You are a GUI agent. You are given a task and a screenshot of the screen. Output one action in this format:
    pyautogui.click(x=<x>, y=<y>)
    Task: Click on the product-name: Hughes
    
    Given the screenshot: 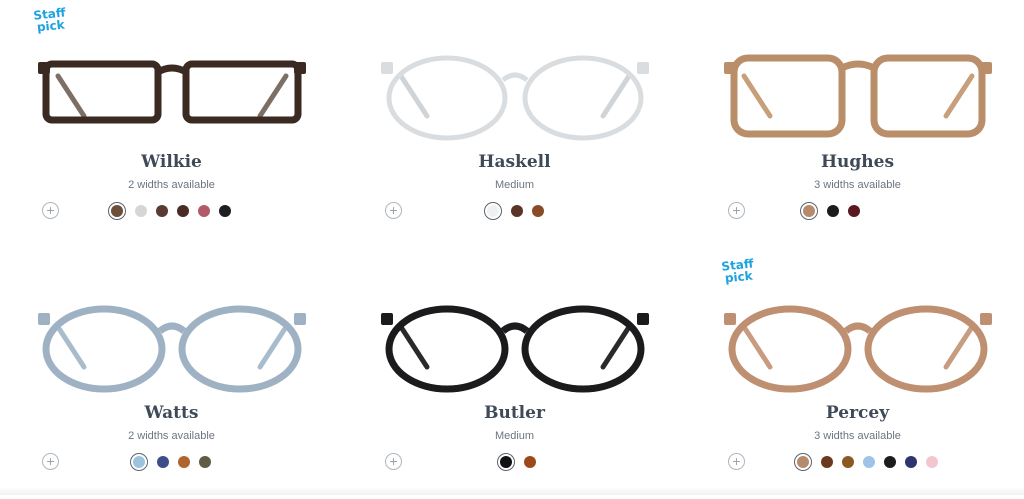 What is the action you would take?
    pyautogui.click(x=855, y=162)
    